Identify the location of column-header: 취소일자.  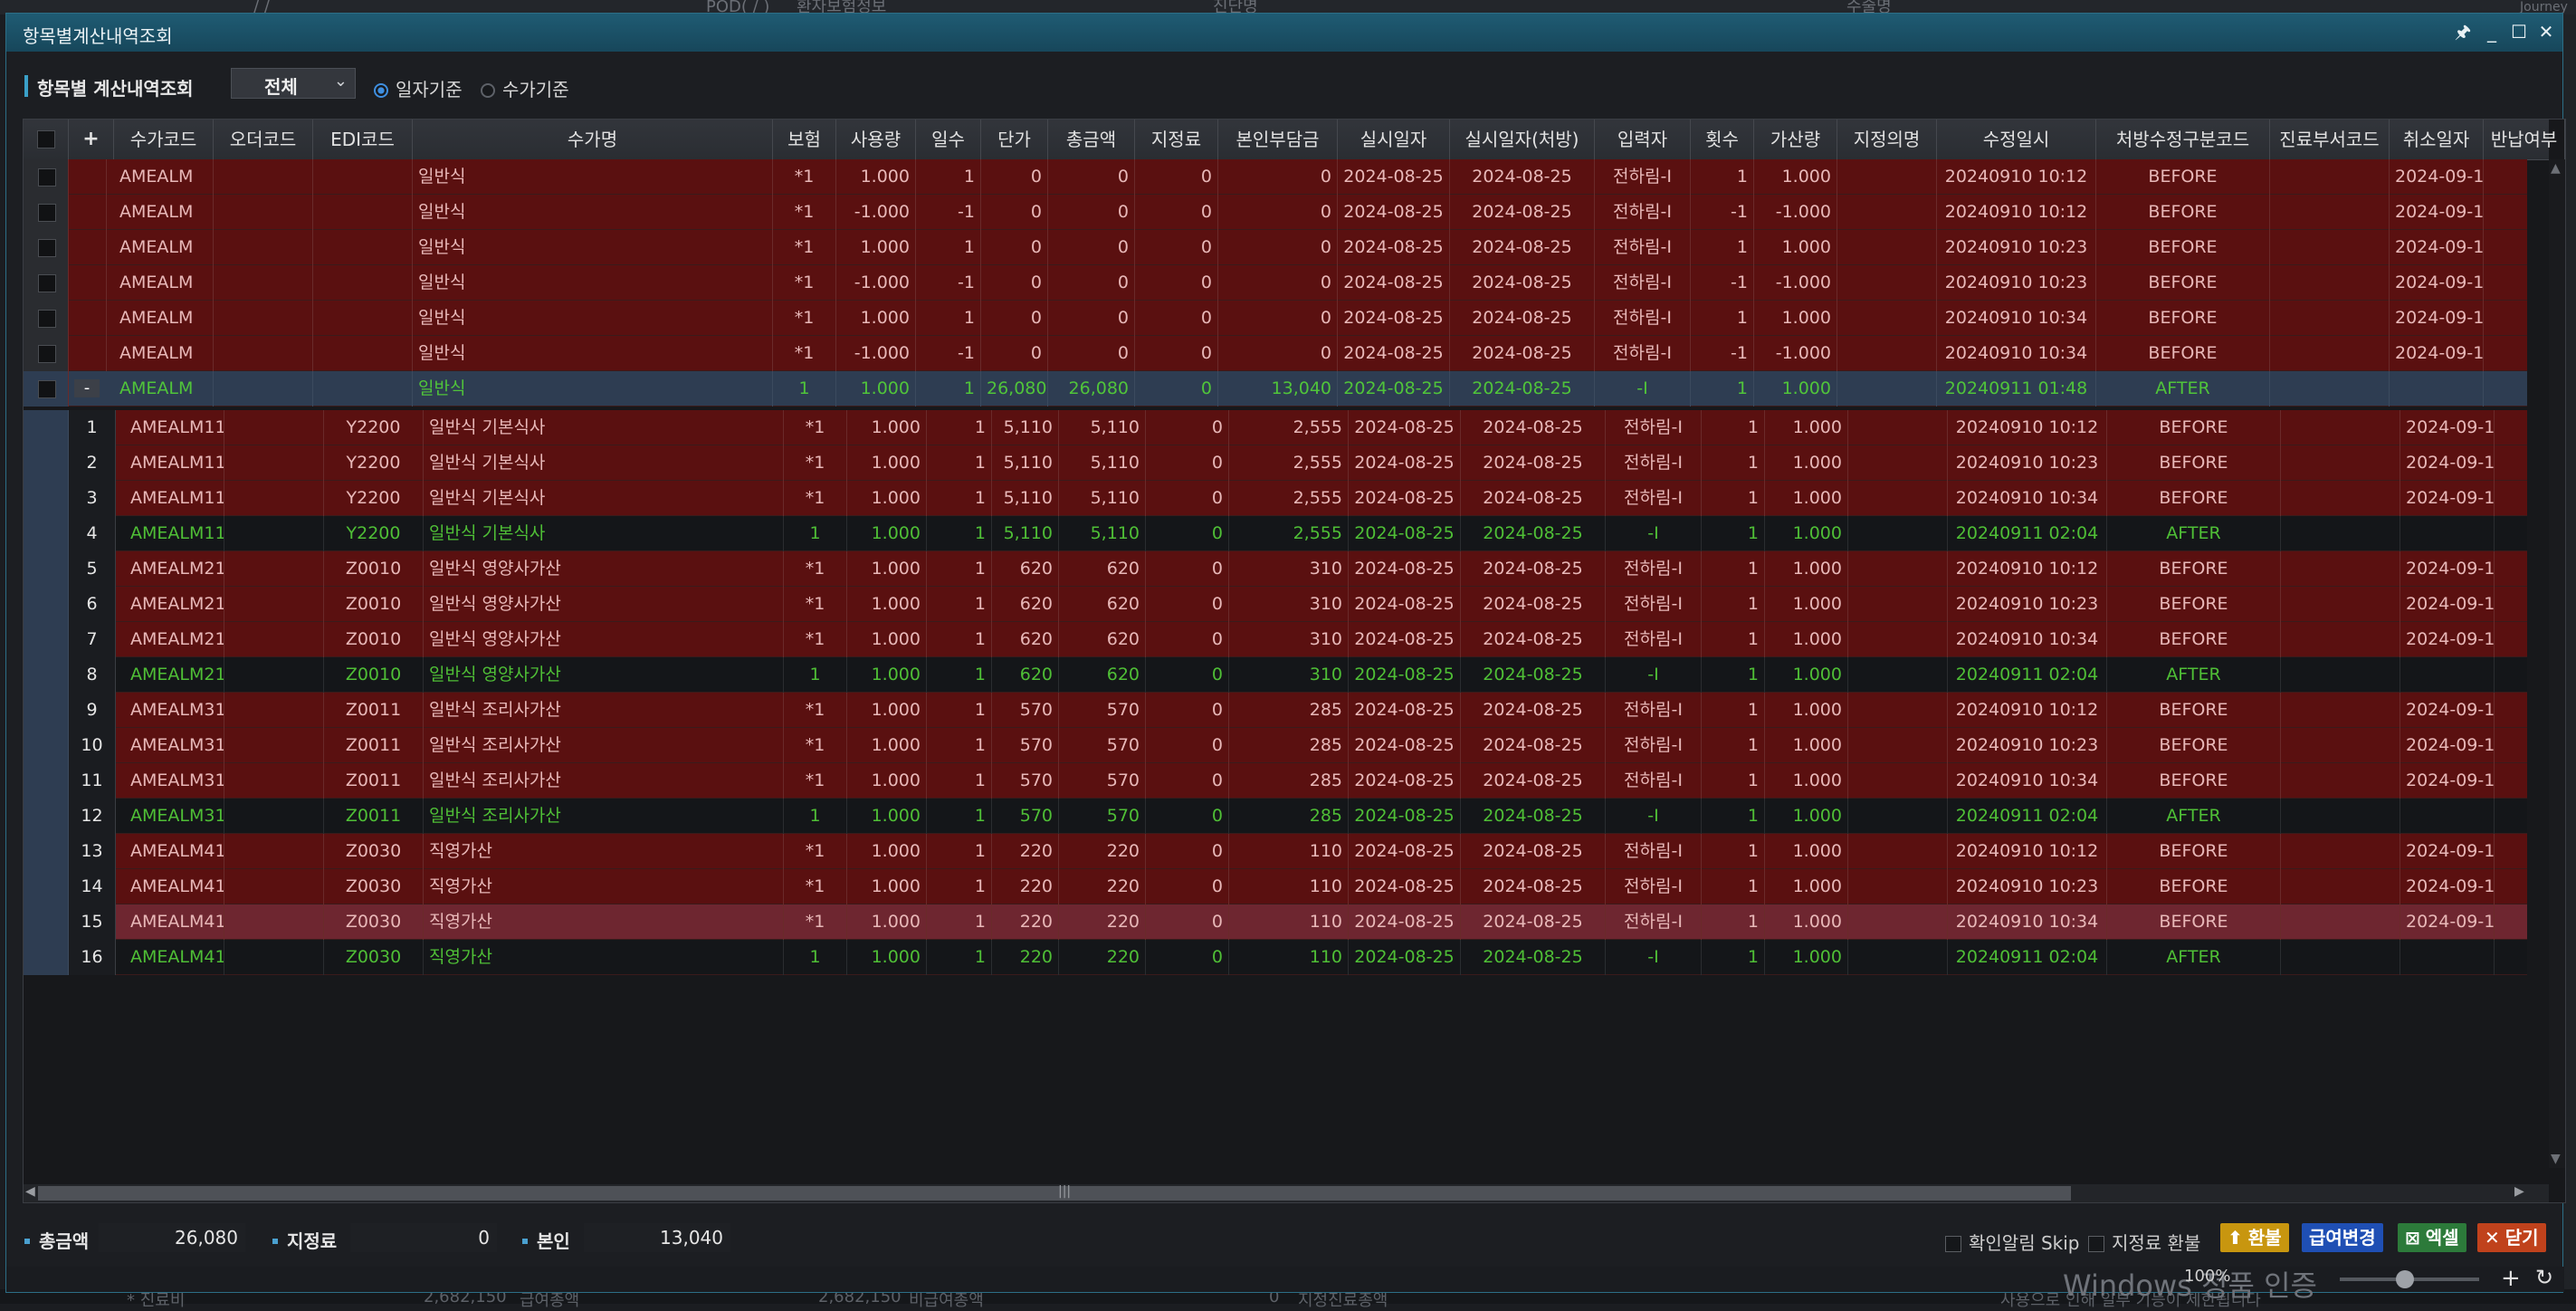
(2437, 139).